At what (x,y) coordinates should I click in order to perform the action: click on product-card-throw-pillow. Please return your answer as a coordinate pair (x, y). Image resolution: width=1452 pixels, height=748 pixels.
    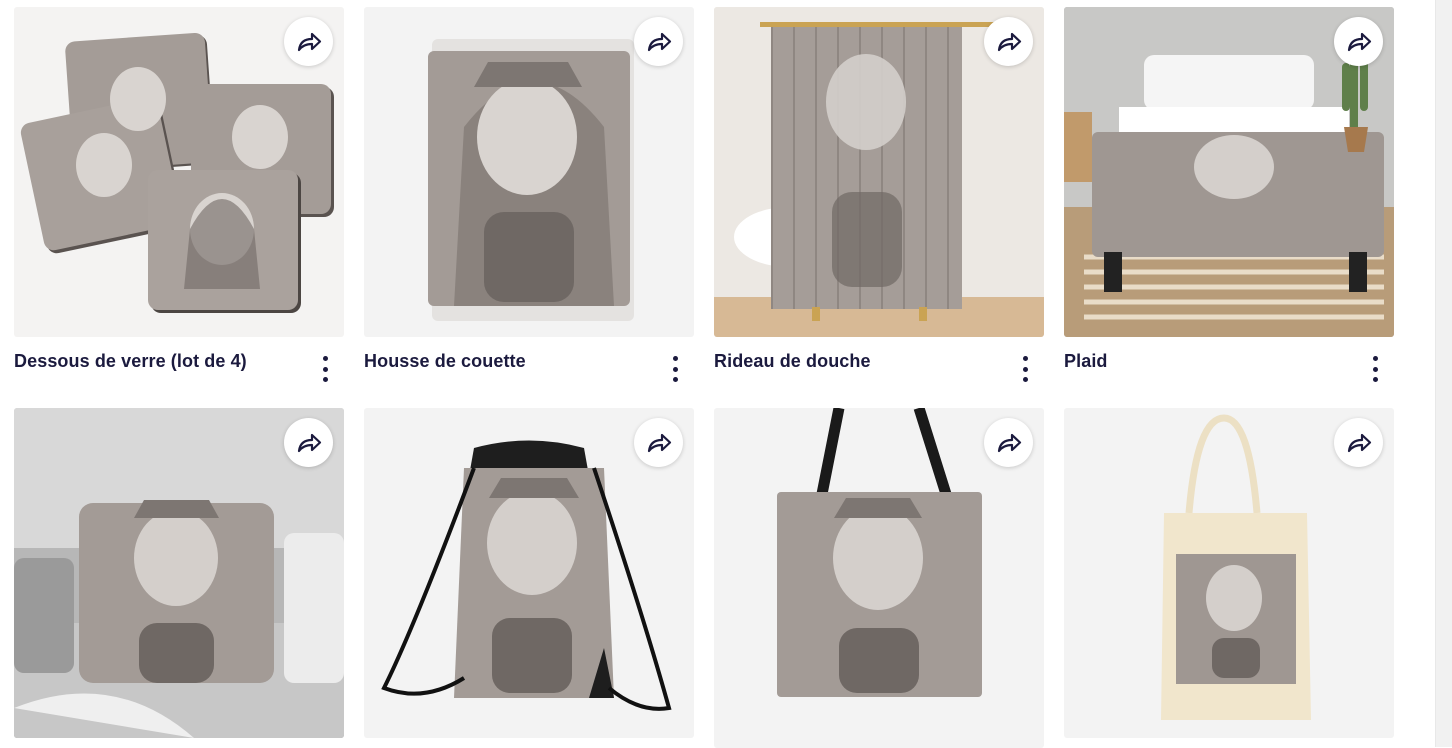
    Looking at the image, I should click on (179, 578).